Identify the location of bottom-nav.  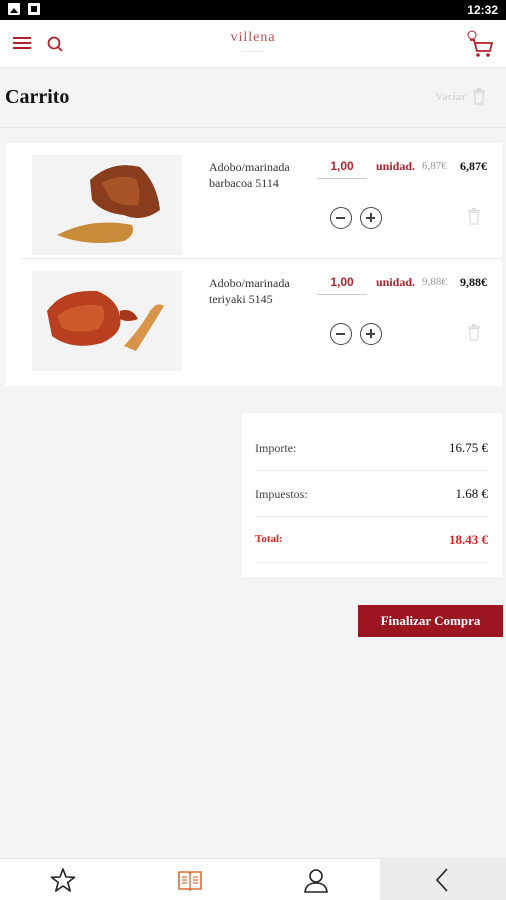
(253, 879).